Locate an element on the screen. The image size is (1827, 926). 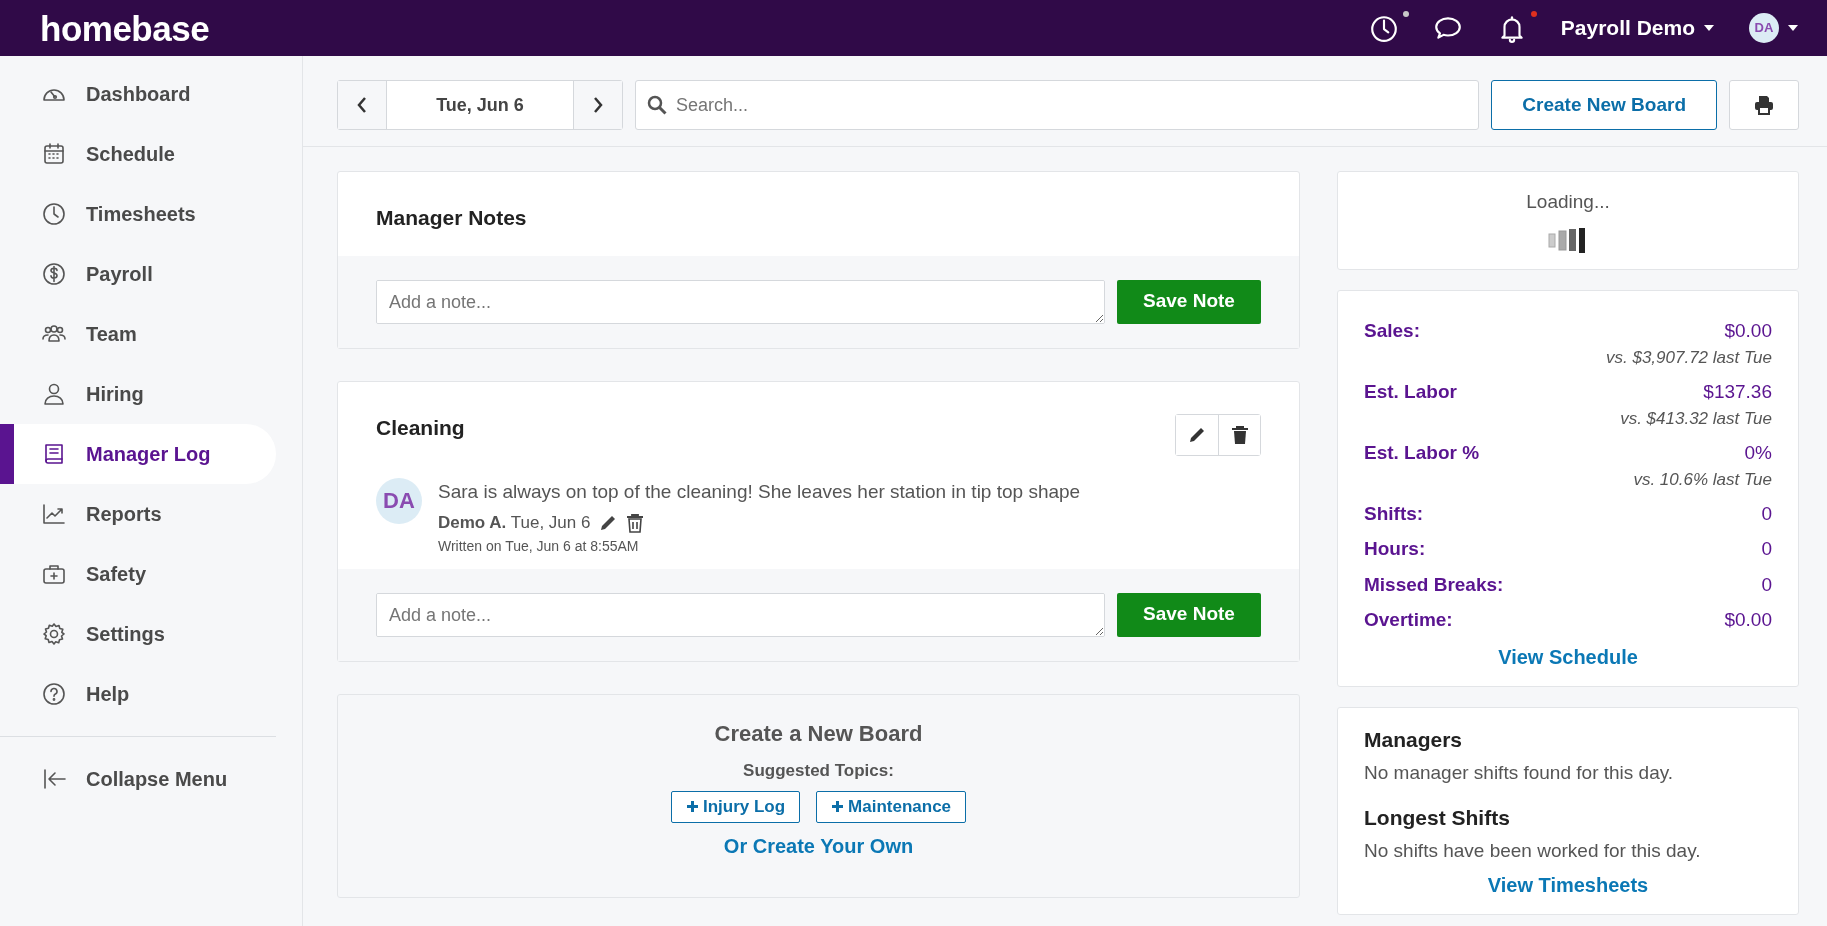
section-title: Longest Shifts is located at coordinates (1437, 817).